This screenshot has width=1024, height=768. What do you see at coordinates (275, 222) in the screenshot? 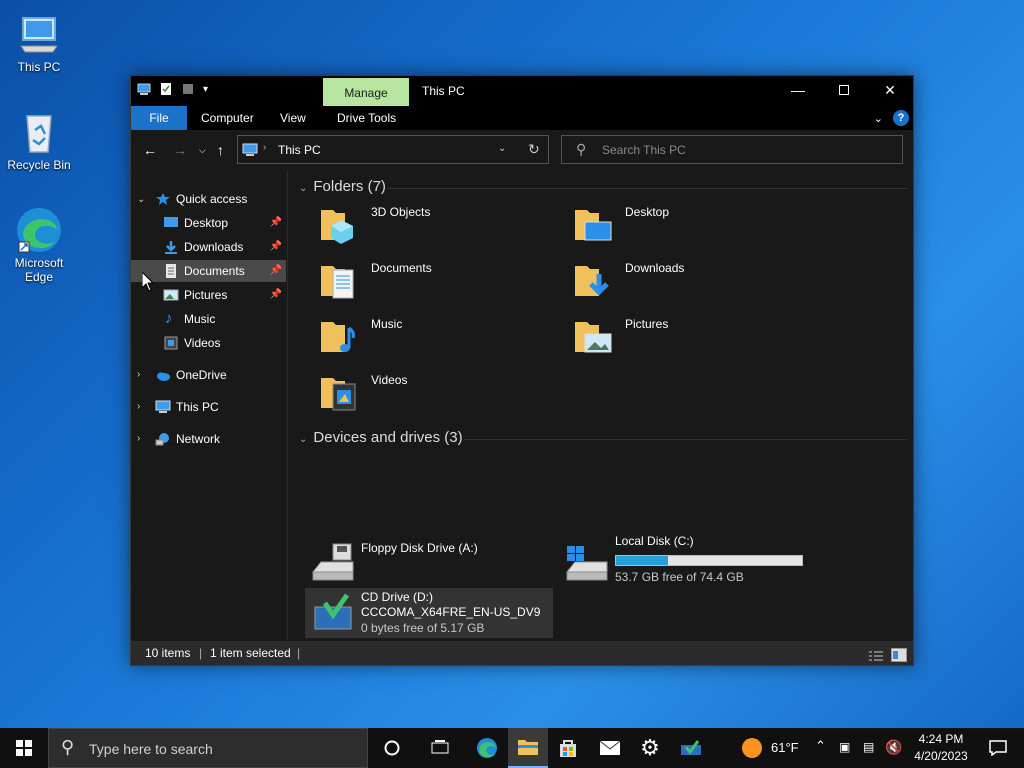
I see `pin-icon: 📌` at bounding box center [275, 222].